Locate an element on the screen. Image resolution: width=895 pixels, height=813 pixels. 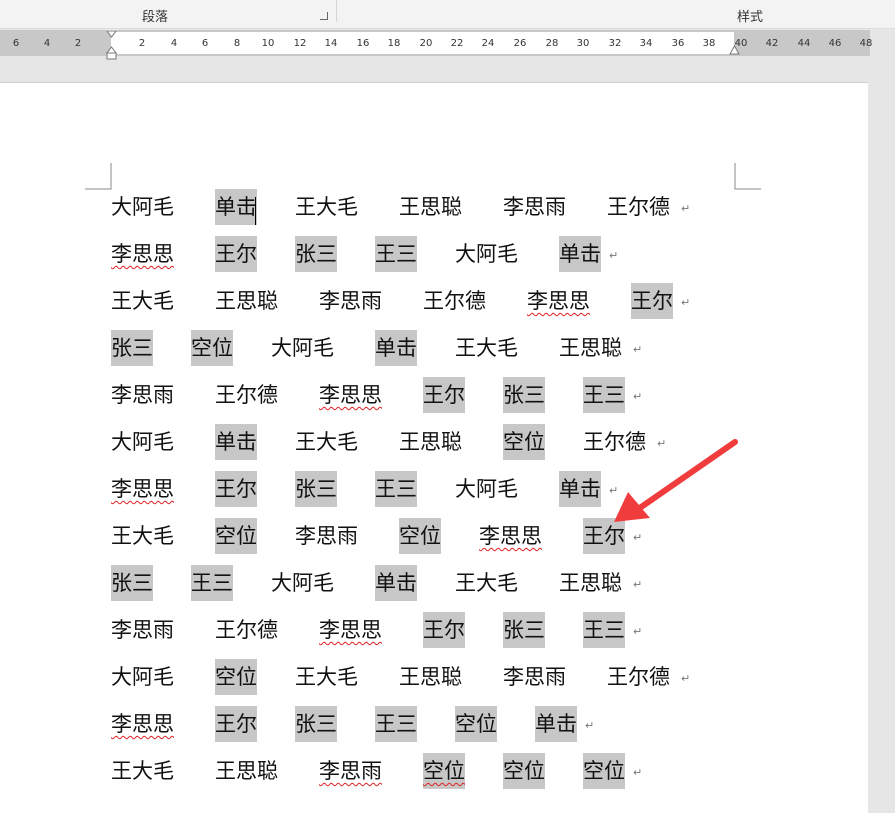
ruler-tick-label: 28 is located at coordinates (552, 43).